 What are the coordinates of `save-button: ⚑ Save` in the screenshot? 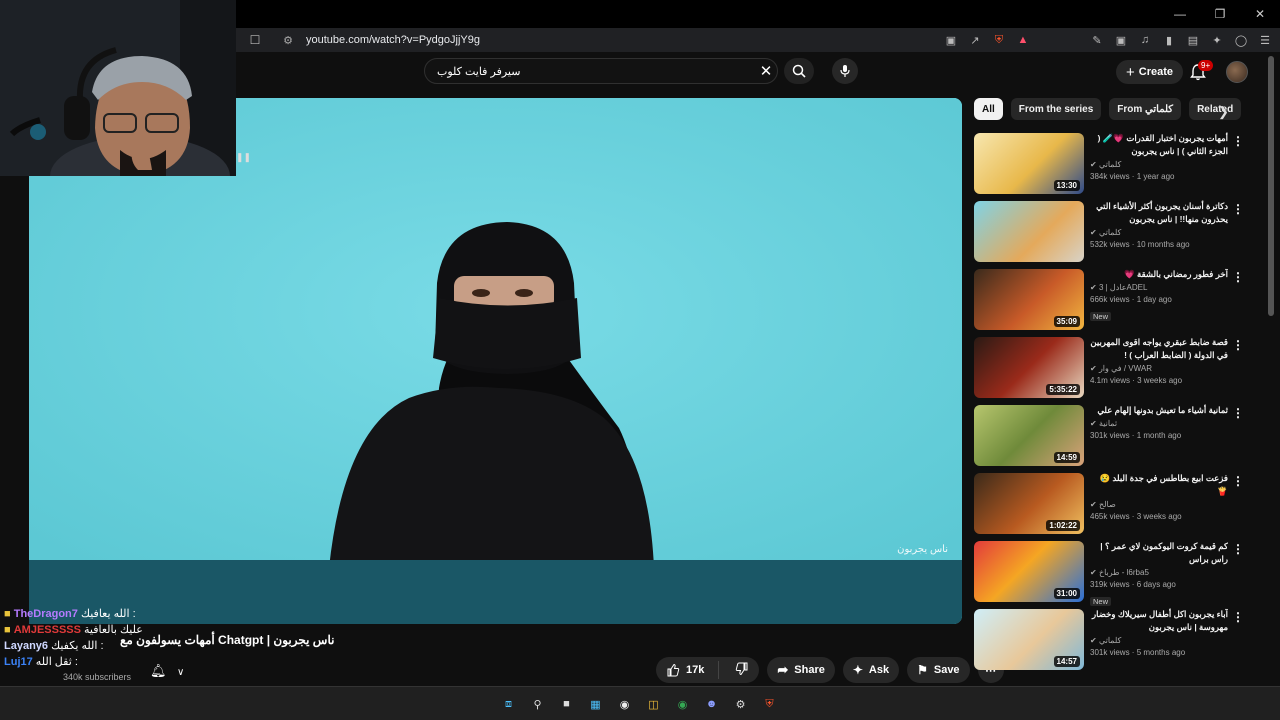 It's located at (938, 670).